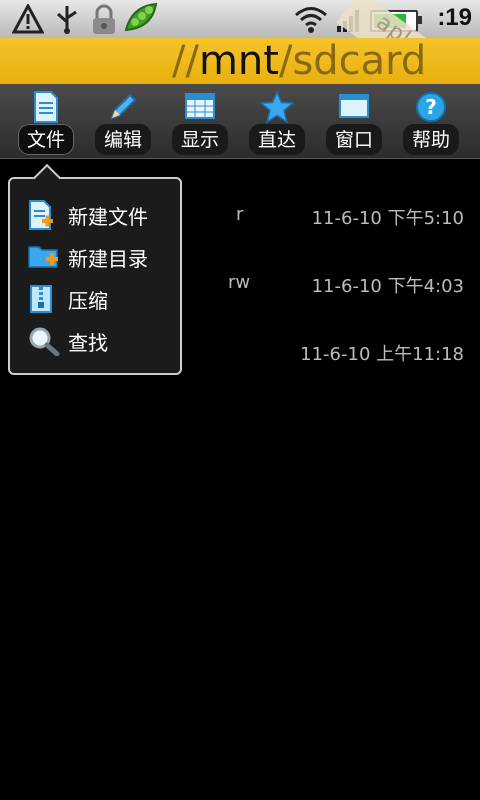  What do you see at coordinates (123, 106) in the screenshot?
I see `pencil-icon` at bounding box center [123, 106].